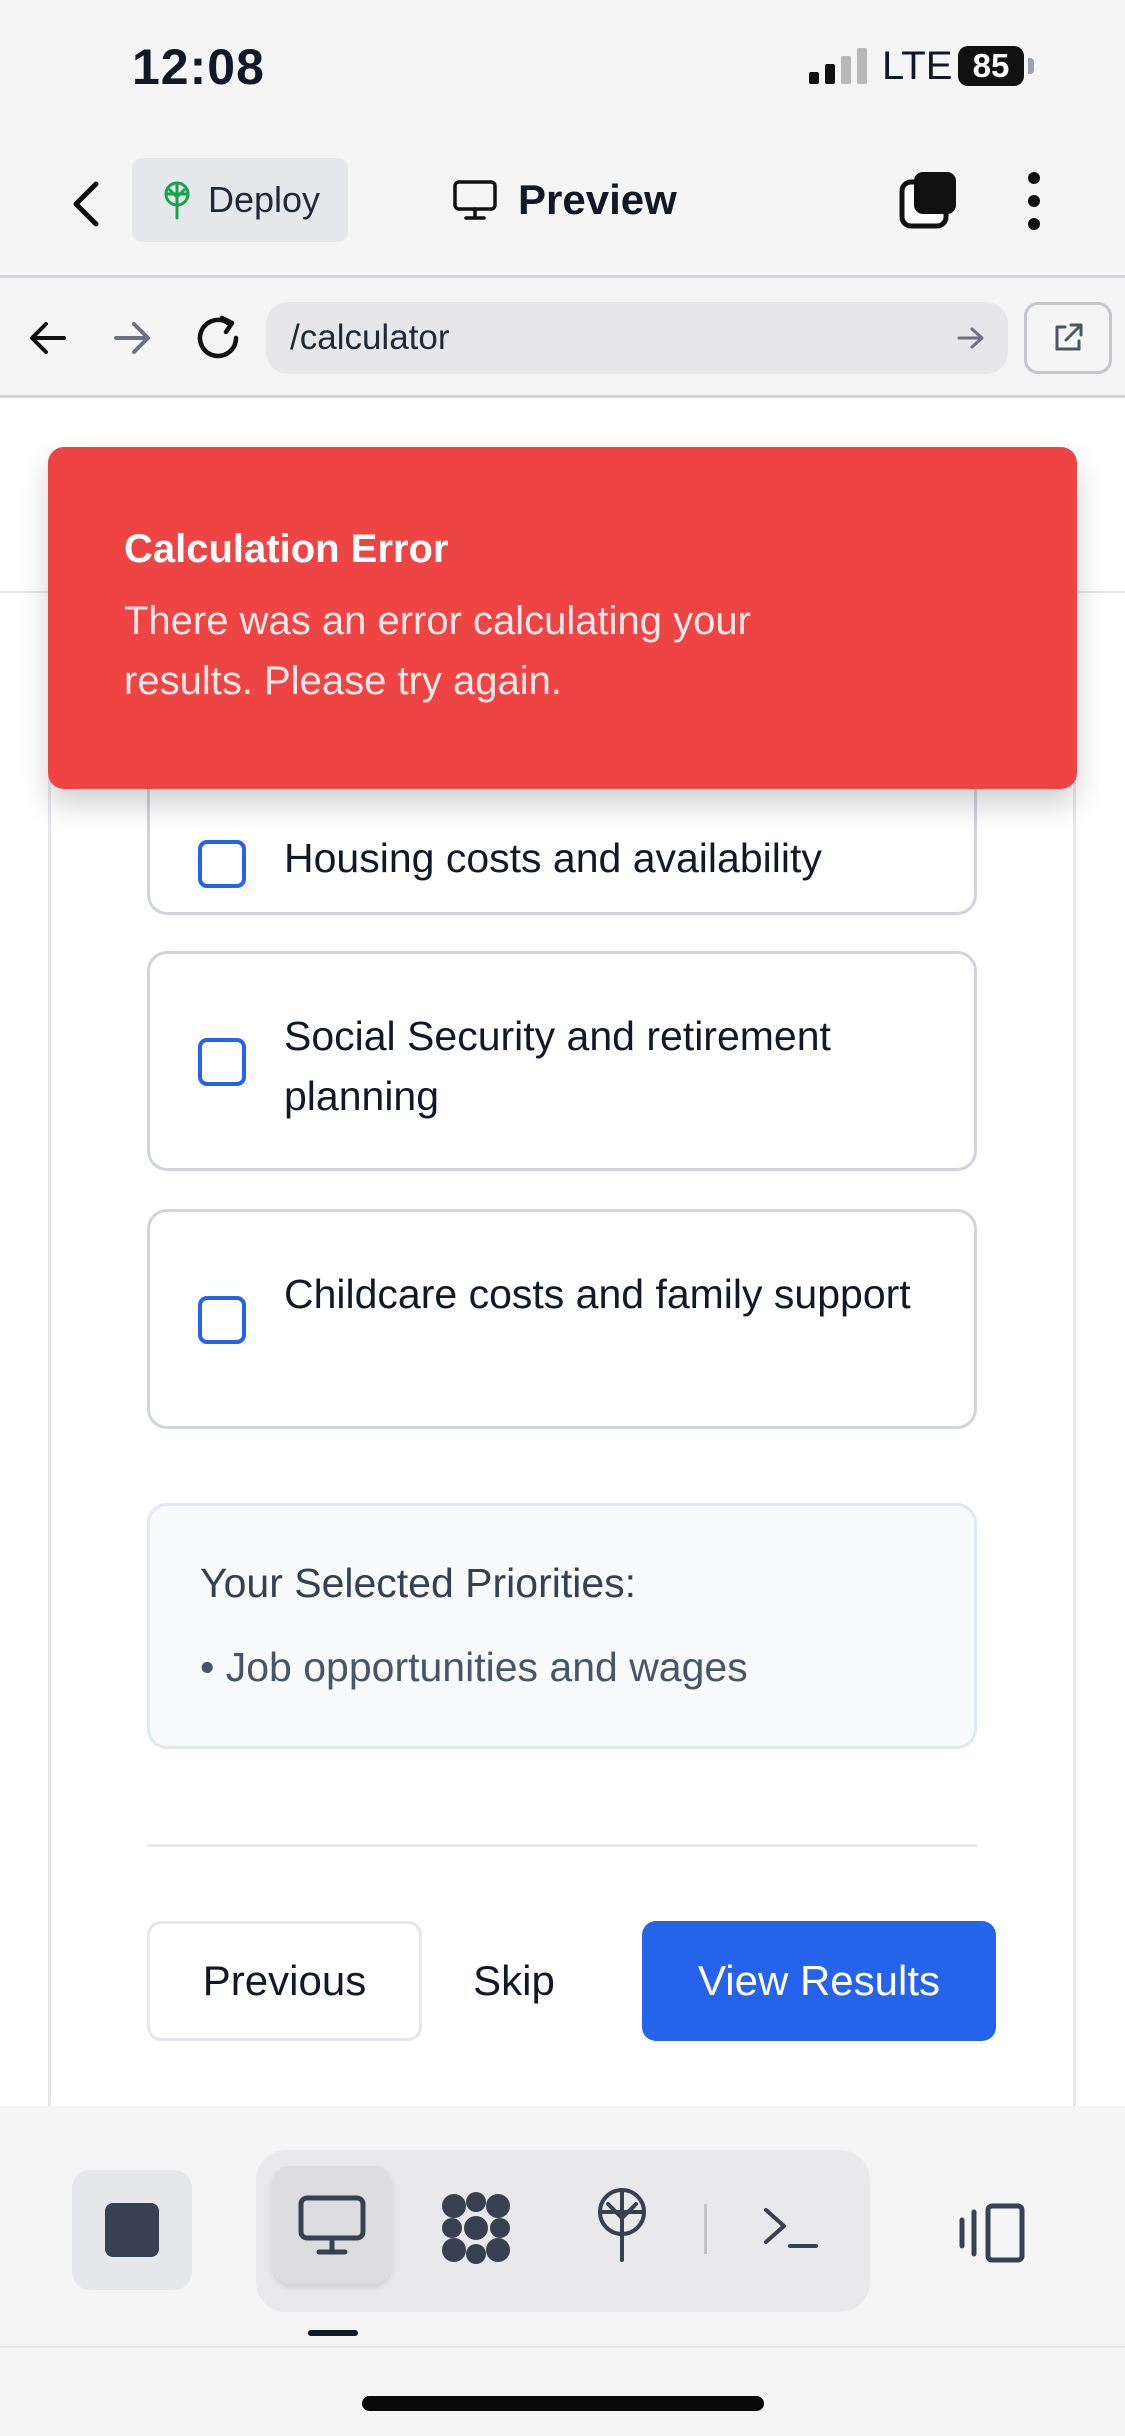  What do you see at coordinates (637, 338) in the screenshot?
I see `url-input: /calculator` at bounding box center [637, 338].